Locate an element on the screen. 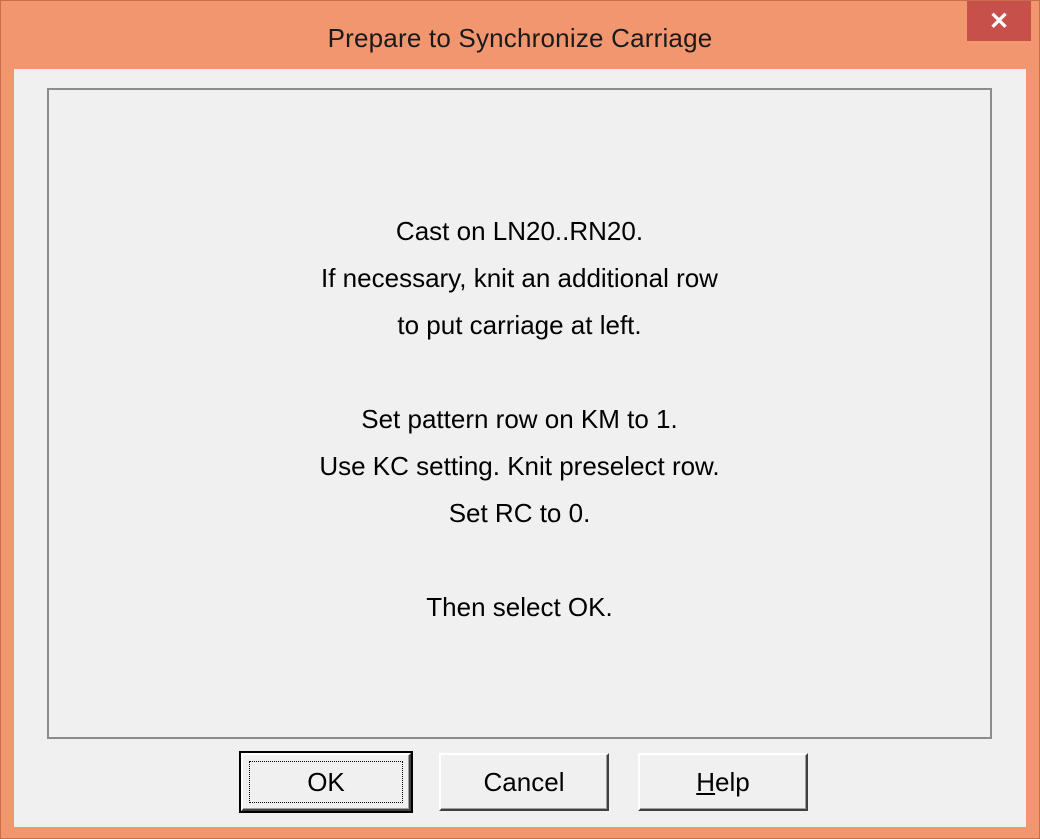 Image resolution: width=1040 pixels, height=839 pixels. button-row: OK Cancel Help is located at coordinates (520, 782).